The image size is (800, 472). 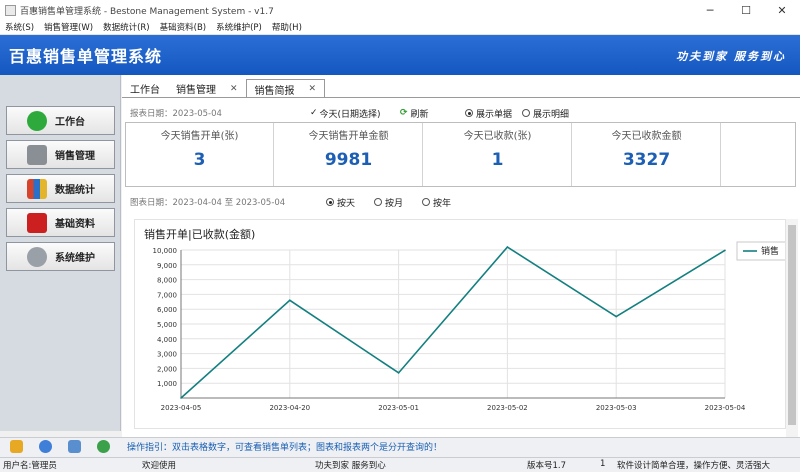 I want to click on quick-tools, so click(x=68, y=446).